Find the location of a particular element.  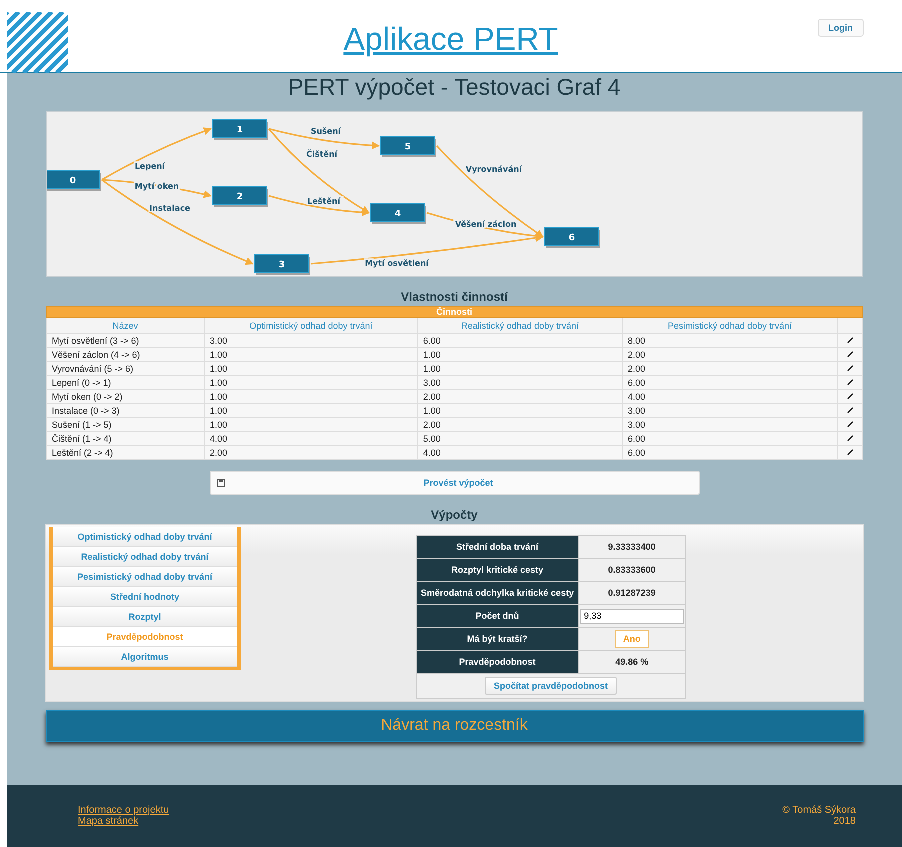

graph-node: 1 is located at coordinates (240, 130).